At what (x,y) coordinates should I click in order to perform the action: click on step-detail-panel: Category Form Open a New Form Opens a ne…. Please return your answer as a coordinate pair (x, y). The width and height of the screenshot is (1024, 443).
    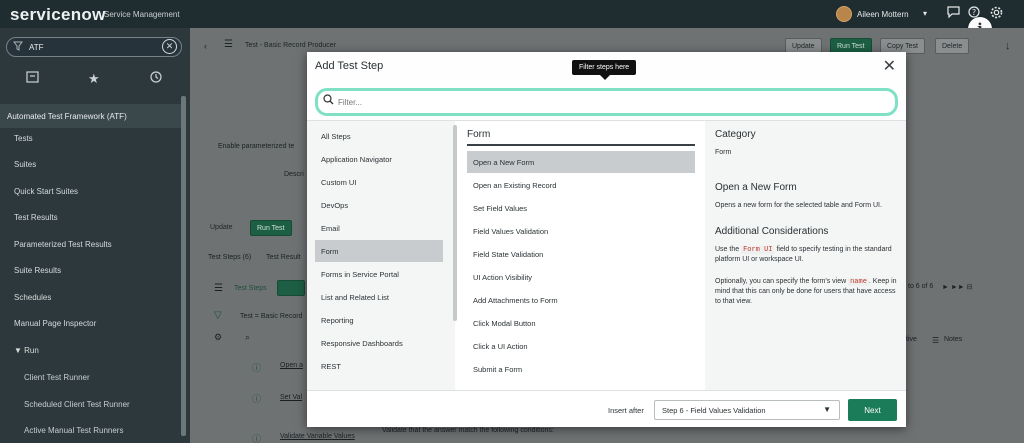
    Looking at the image, I should click on (805, 256).